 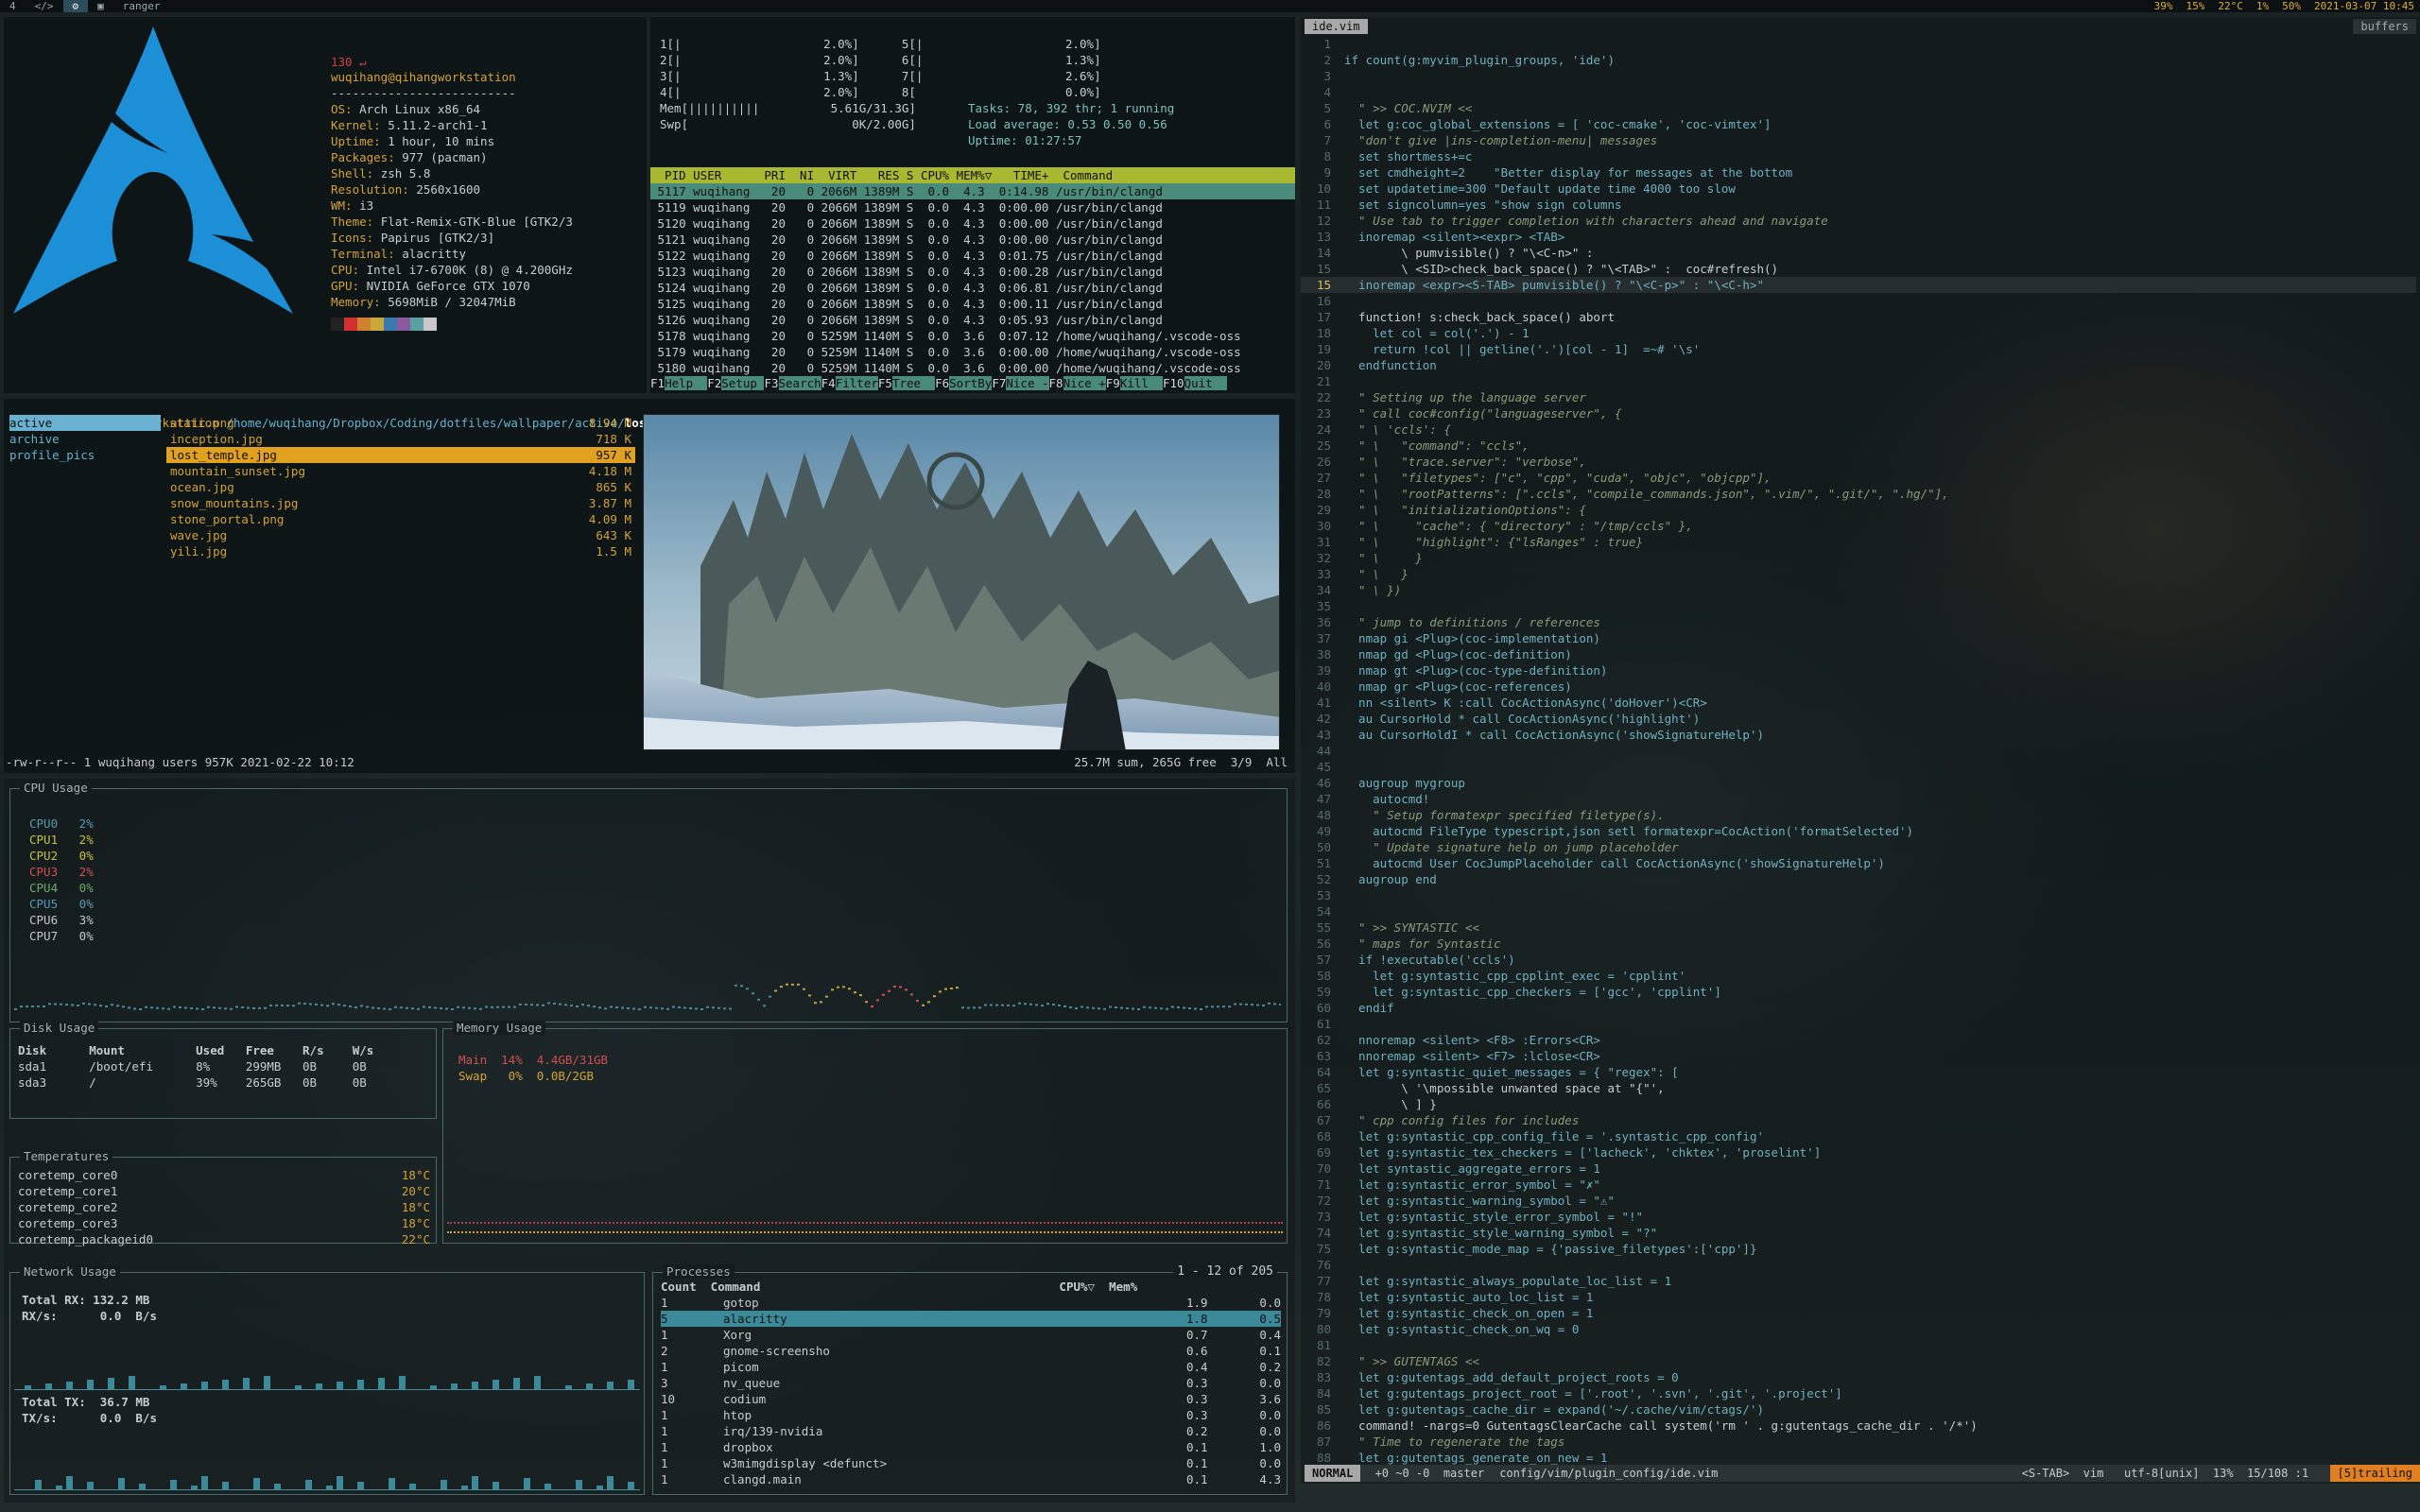 I want to click on file-item: ocean.jpg 865 K, so click(x=400, y=487).